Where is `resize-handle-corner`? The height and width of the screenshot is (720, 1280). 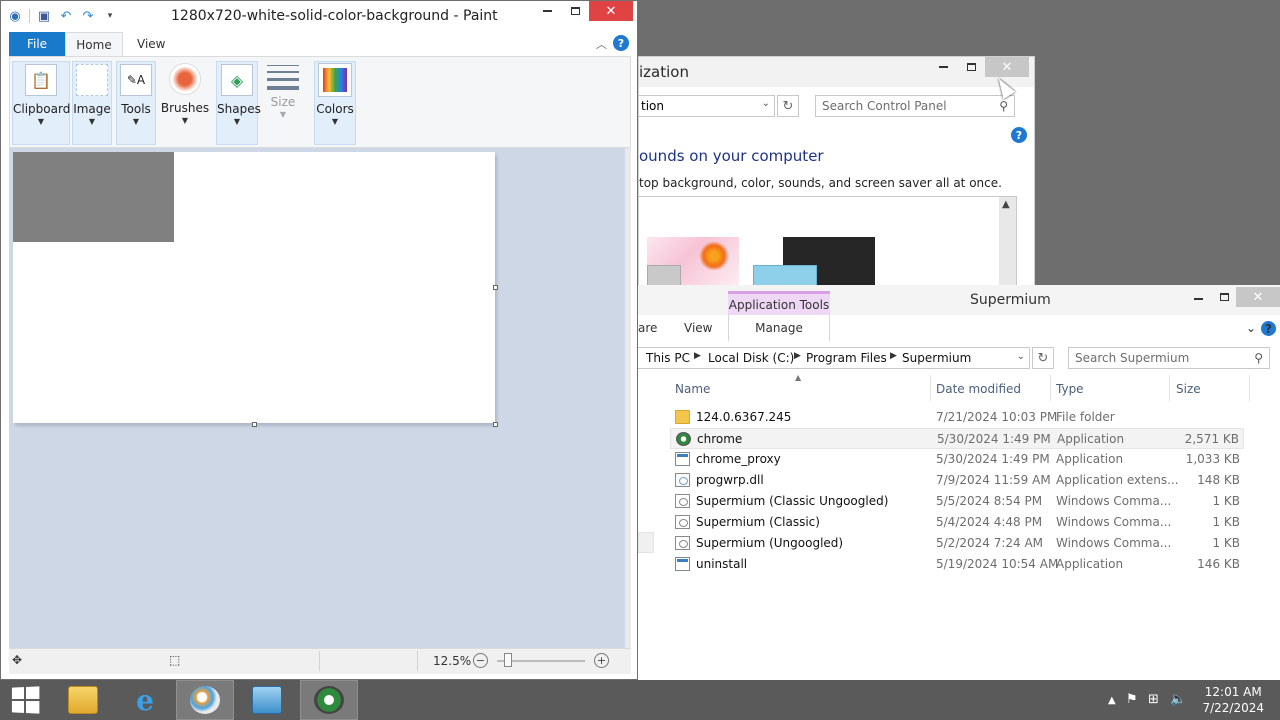
resize-handle-corner is located at coordinates (495, 424).